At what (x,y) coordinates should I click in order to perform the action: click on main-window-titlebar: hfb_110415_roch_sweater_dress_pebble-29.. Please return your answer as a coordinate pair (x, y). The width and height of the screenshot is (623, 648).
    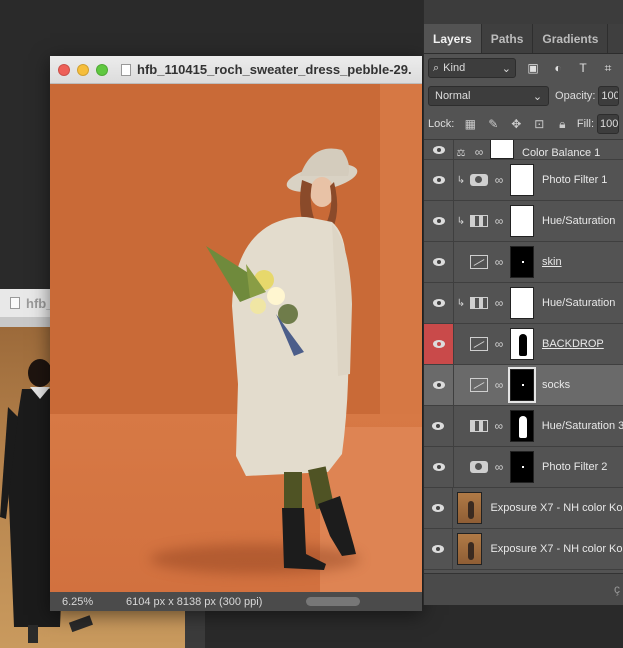
    Looking at the image, I should click on (236, 70).